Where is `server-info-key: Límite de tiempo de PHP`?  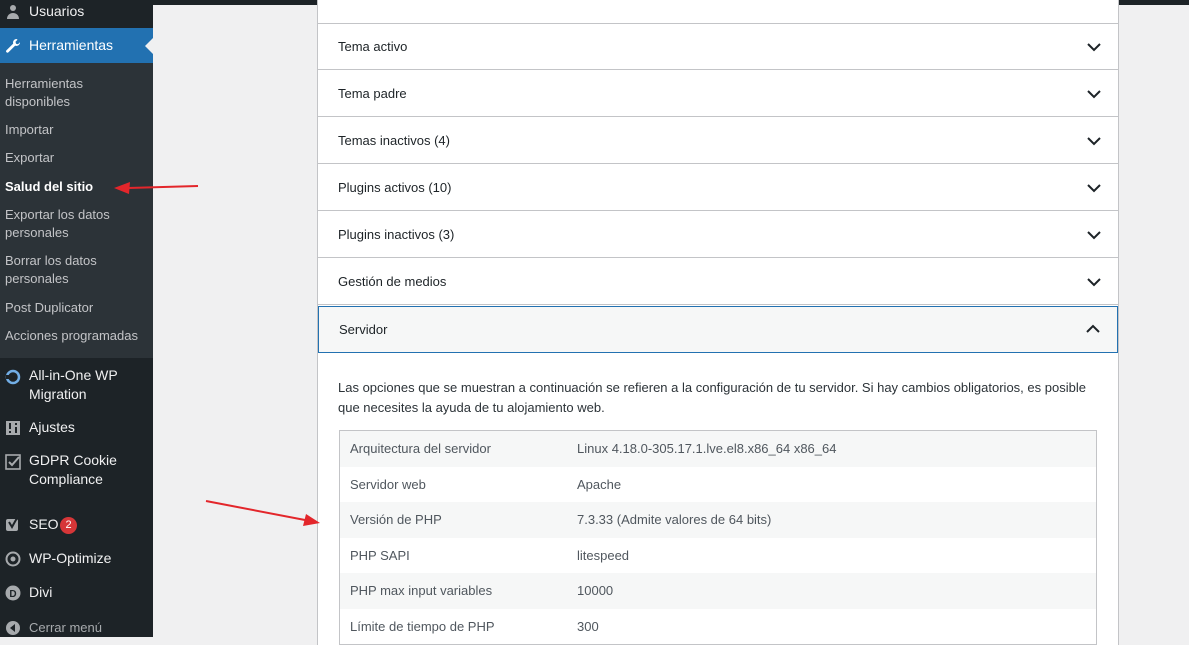 server-info-key: Límite de tiempo de PHP is located at coordinates (422, 626).